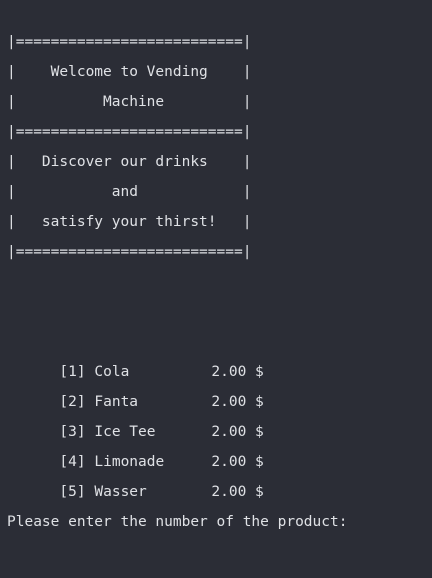 The height and width of the screenshot is (578, 432). Describe the element at coordinates (135, 473) in the screenshot. I see `menu-item-wasser: [5] Wasser 2.00 $` at that location.